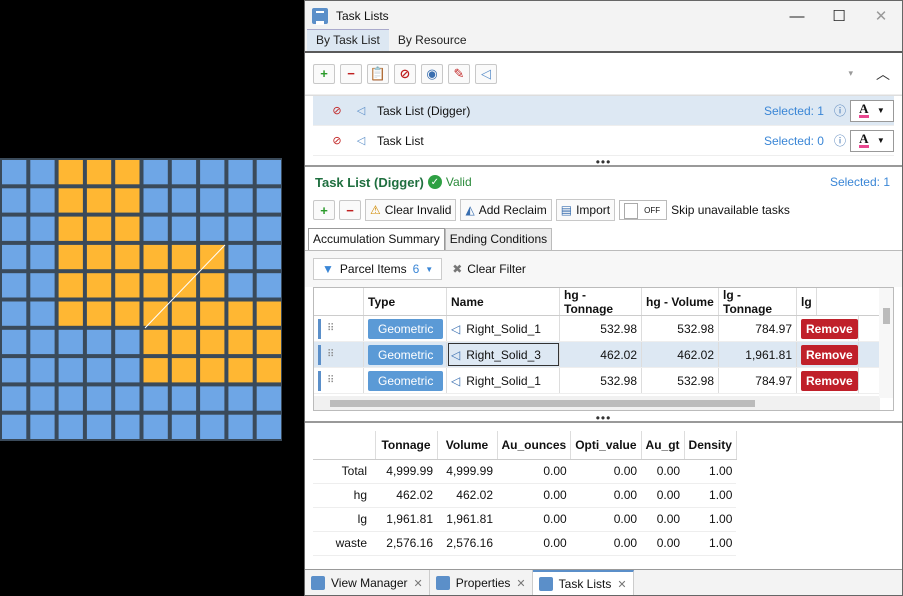  I want to click on remove-list-button: −, so click(351, 73).